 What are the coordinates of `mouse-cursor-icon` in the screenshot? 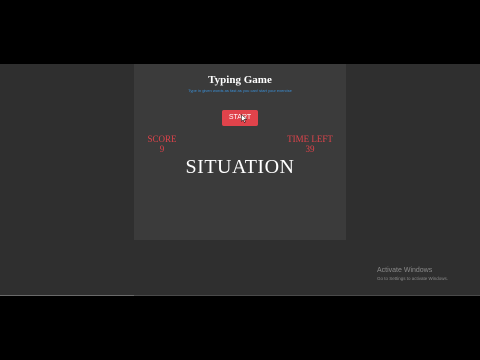 It's located at (244, 118).